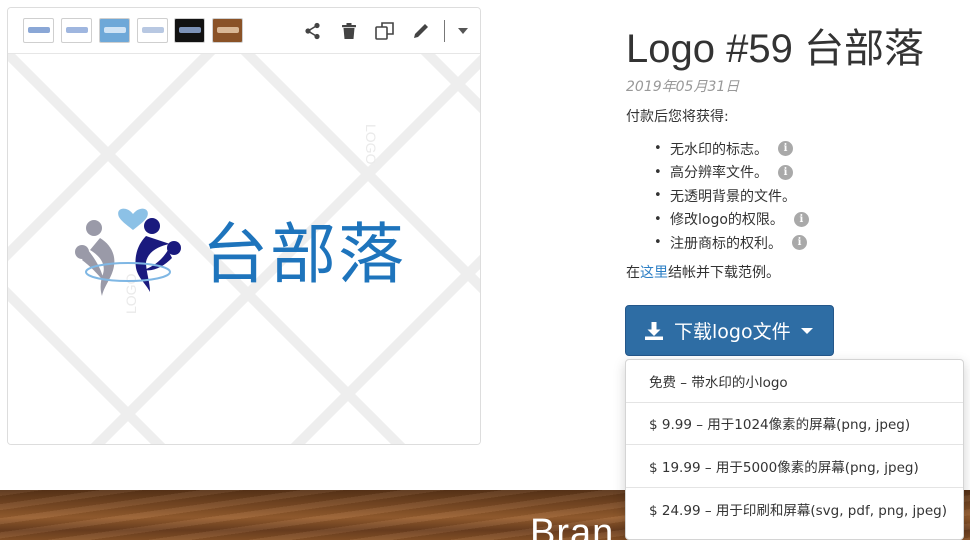 This screenshot has width=970, height=540. Describe the element at coordinates (677, 117) in the screenshot. I see `benefits-intro: 付款后您将获得:` at that location.